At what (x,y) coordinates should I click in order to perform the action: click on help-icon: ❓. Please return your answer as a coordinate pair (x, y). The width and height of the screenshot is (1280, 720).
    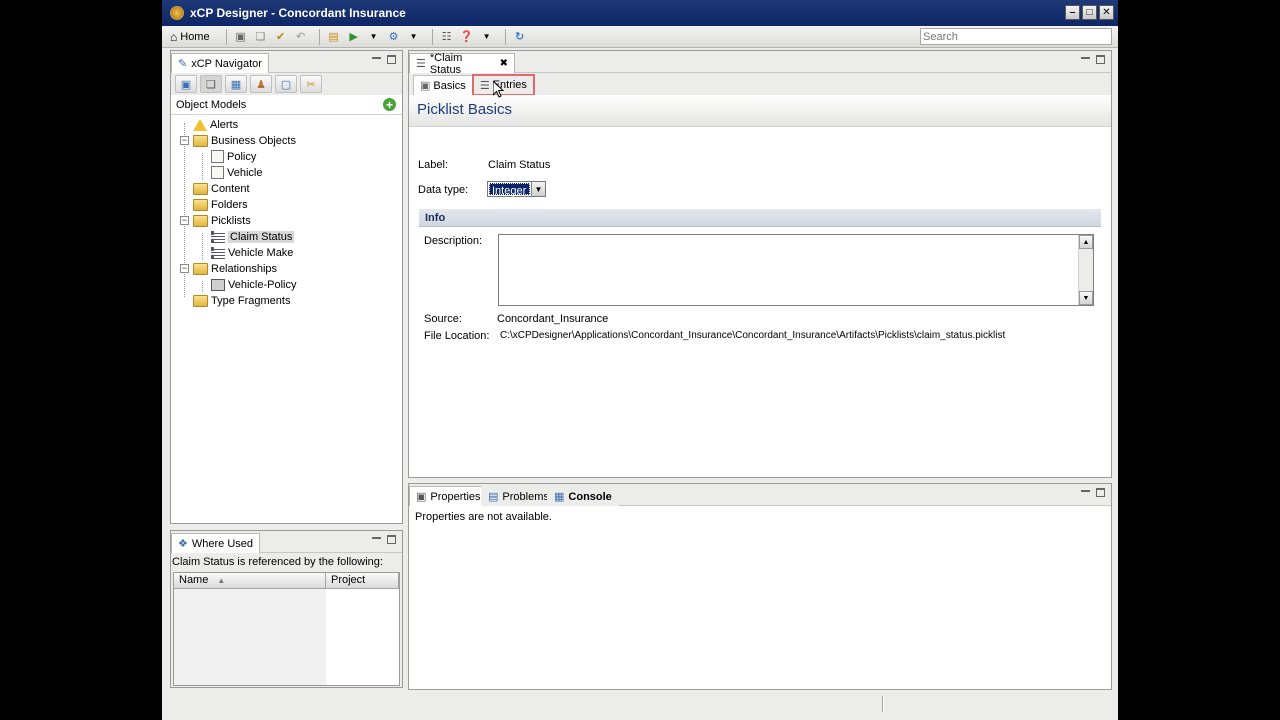
    Looking at the image, I should click on (467, 37).